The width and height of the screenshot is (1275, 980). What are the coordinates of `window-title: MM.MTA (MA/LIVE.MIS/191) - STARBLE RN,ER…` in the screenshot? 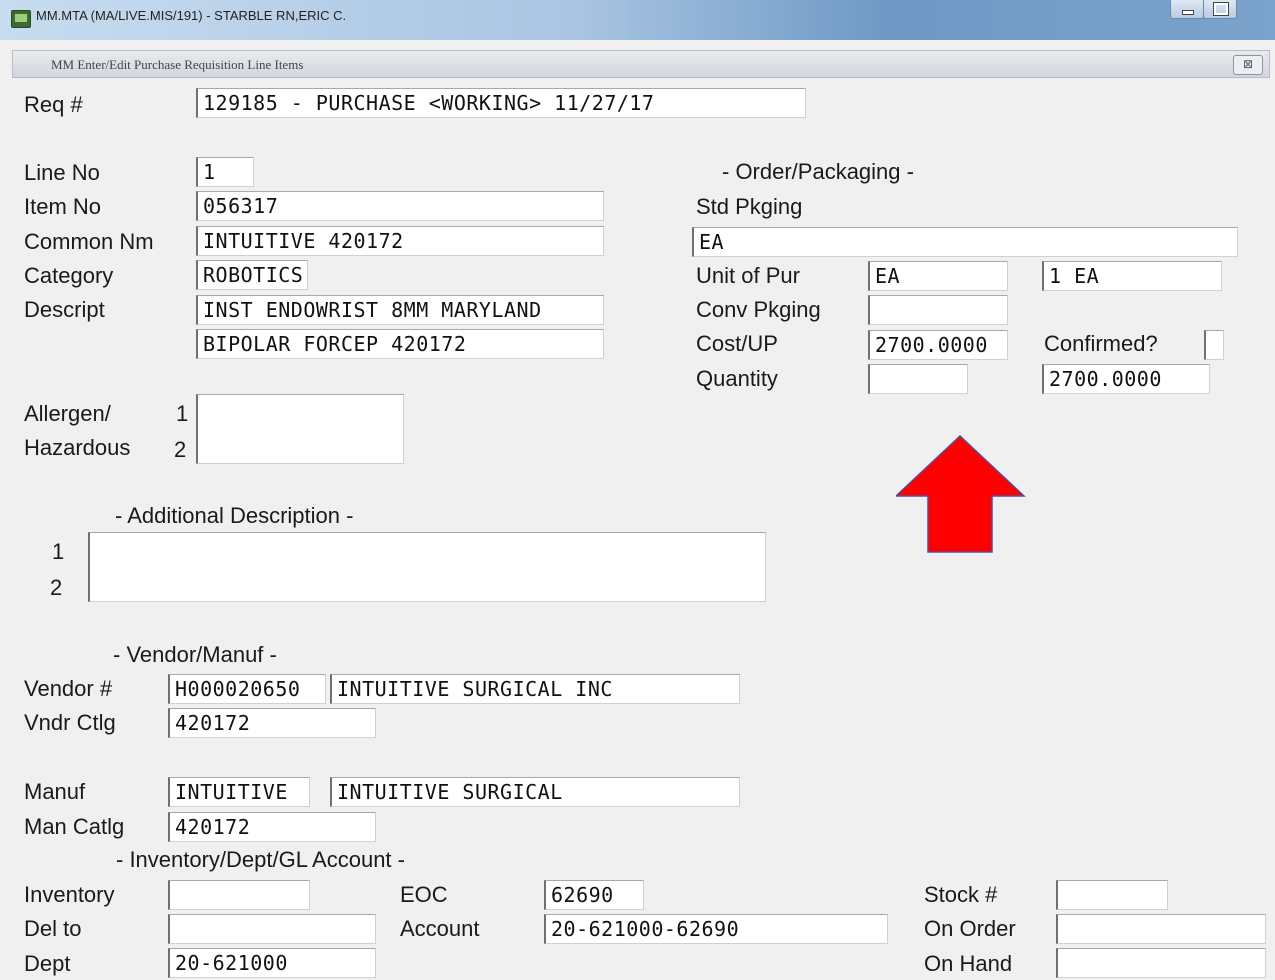 It's located at (191, 15).